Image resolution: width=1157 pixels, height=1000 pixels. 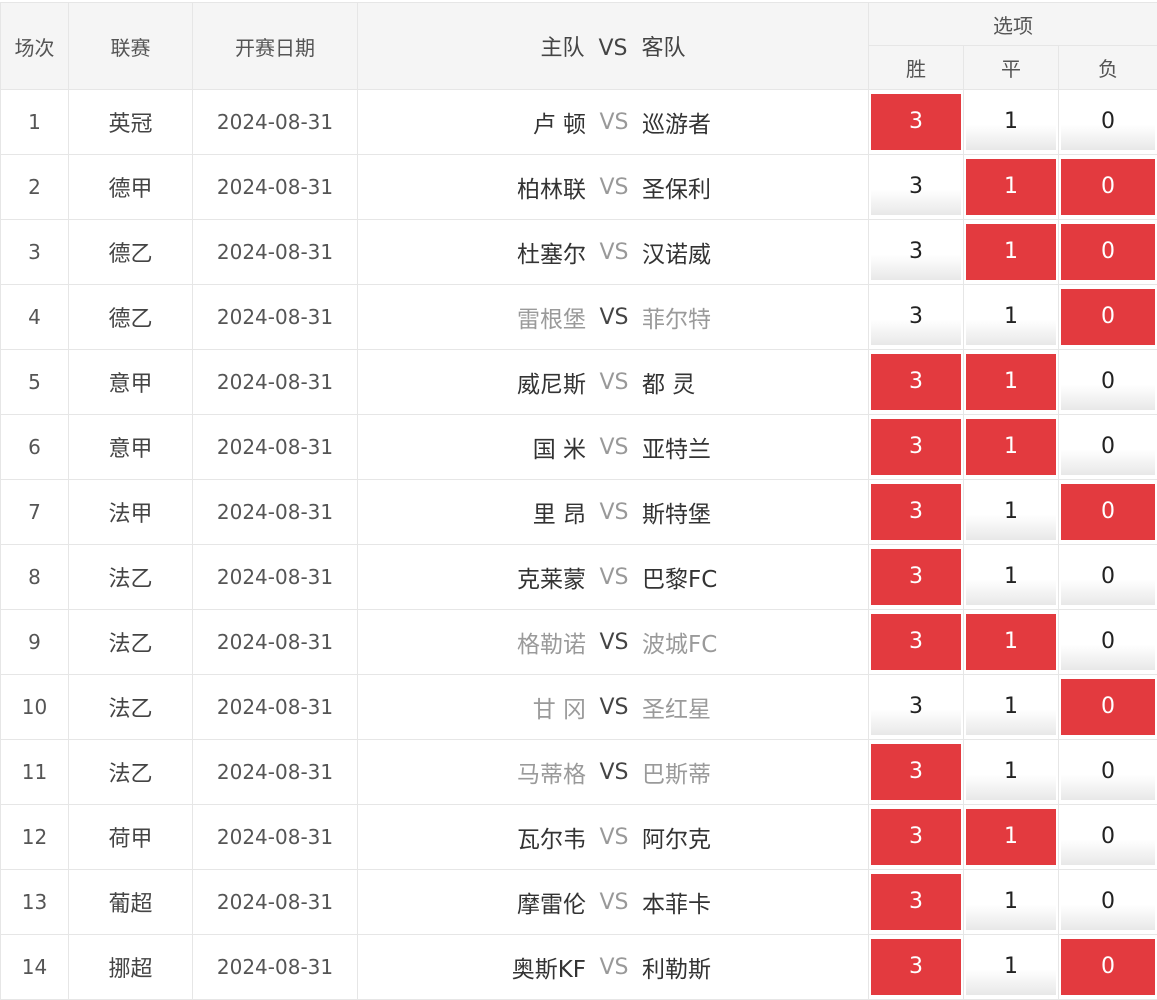 I want to click on away-team: 阿尔克, so click(x=755, y=837).